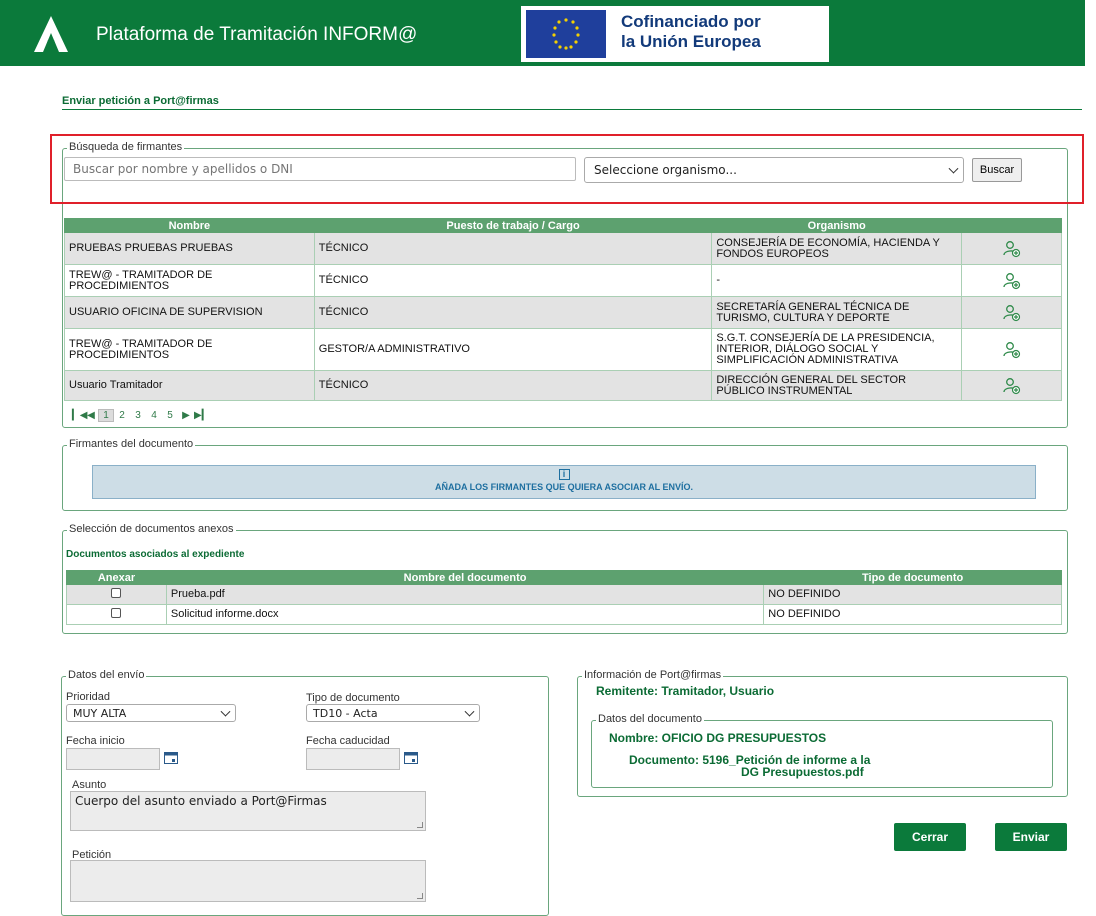 This screenshot has height=916, width=1096. What do you see at coordinates (348, 741) in the screenshot?
I see `fecha-caducidad-label: Fecha caducidad` at bounding box center [348, 741].